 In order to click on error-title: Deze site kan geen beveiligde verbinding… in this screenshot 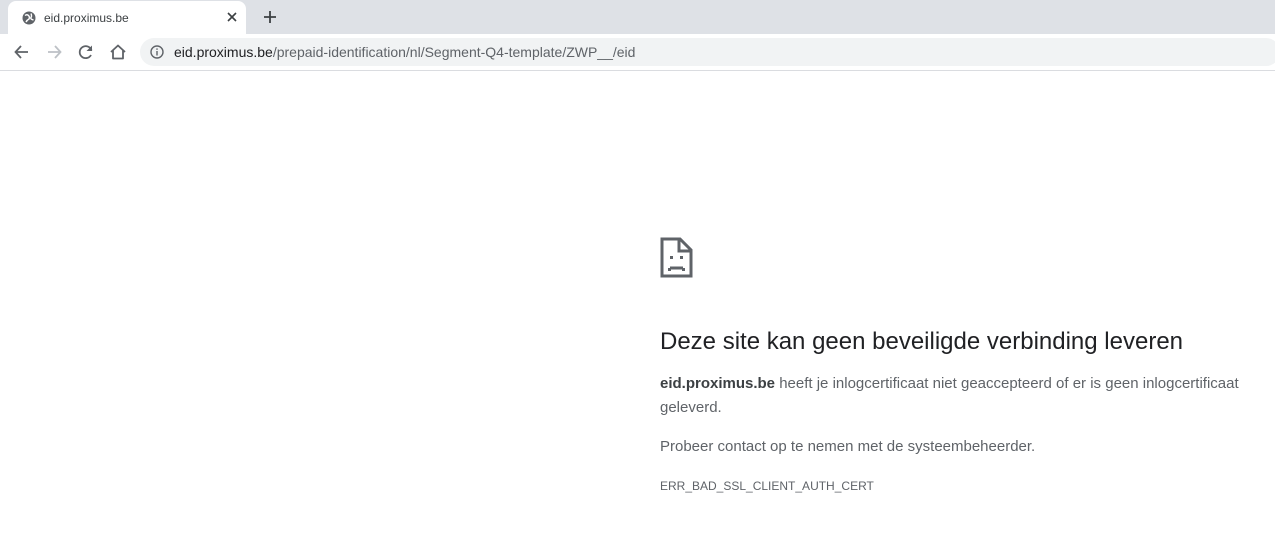, I will do `click(922, 341)`.